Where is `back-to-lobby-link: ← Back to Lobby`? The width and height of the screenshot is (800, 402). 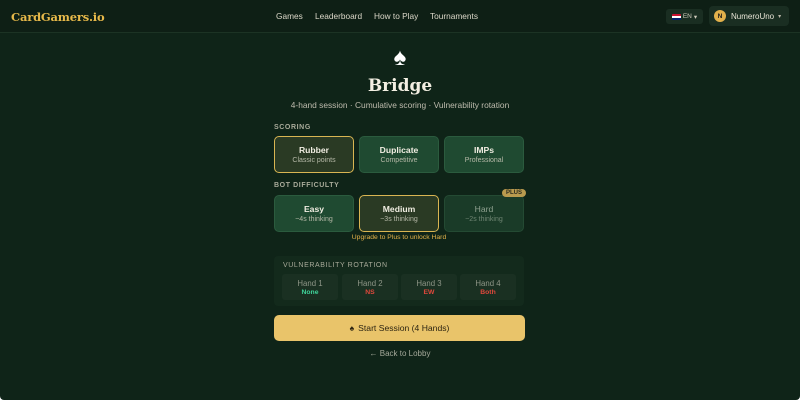
back-to-lobby-link: ← Back to Lobby is located at coordinates (400, 353).